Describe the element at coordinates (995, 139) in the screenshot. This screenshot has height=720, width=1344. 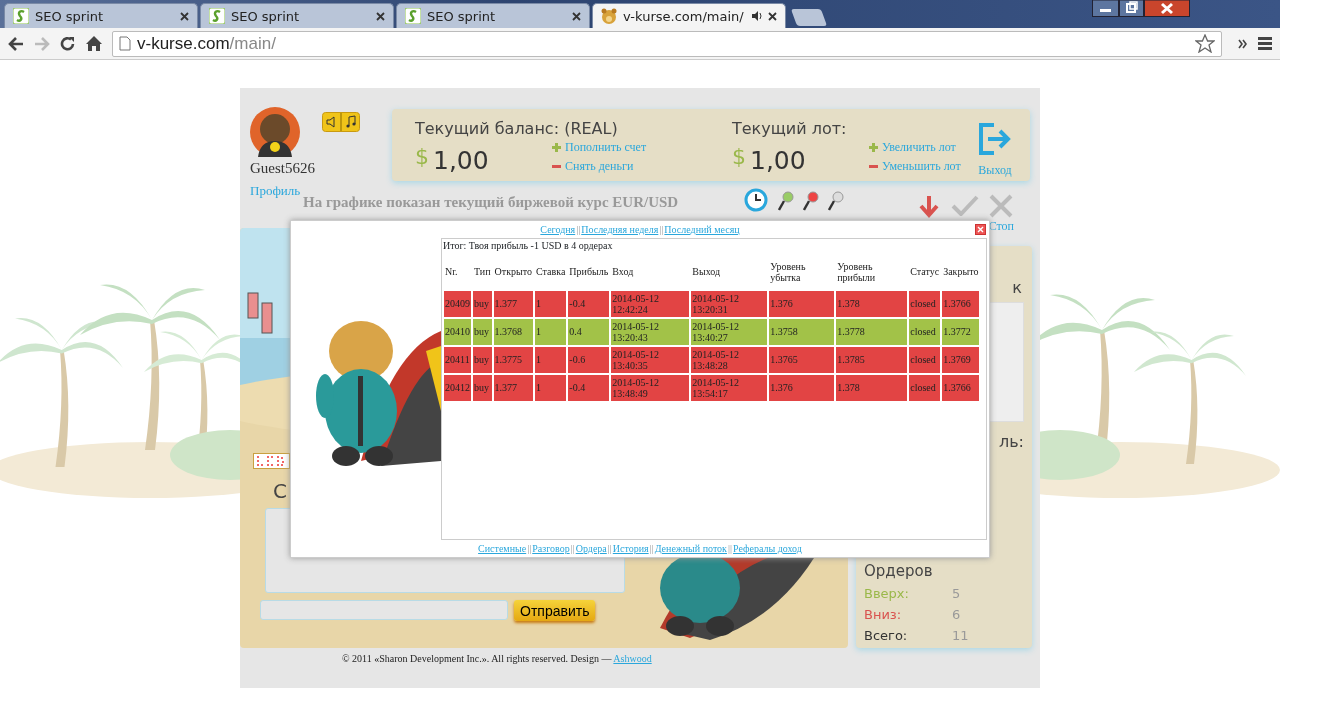
I see `exit-icon` at that location.